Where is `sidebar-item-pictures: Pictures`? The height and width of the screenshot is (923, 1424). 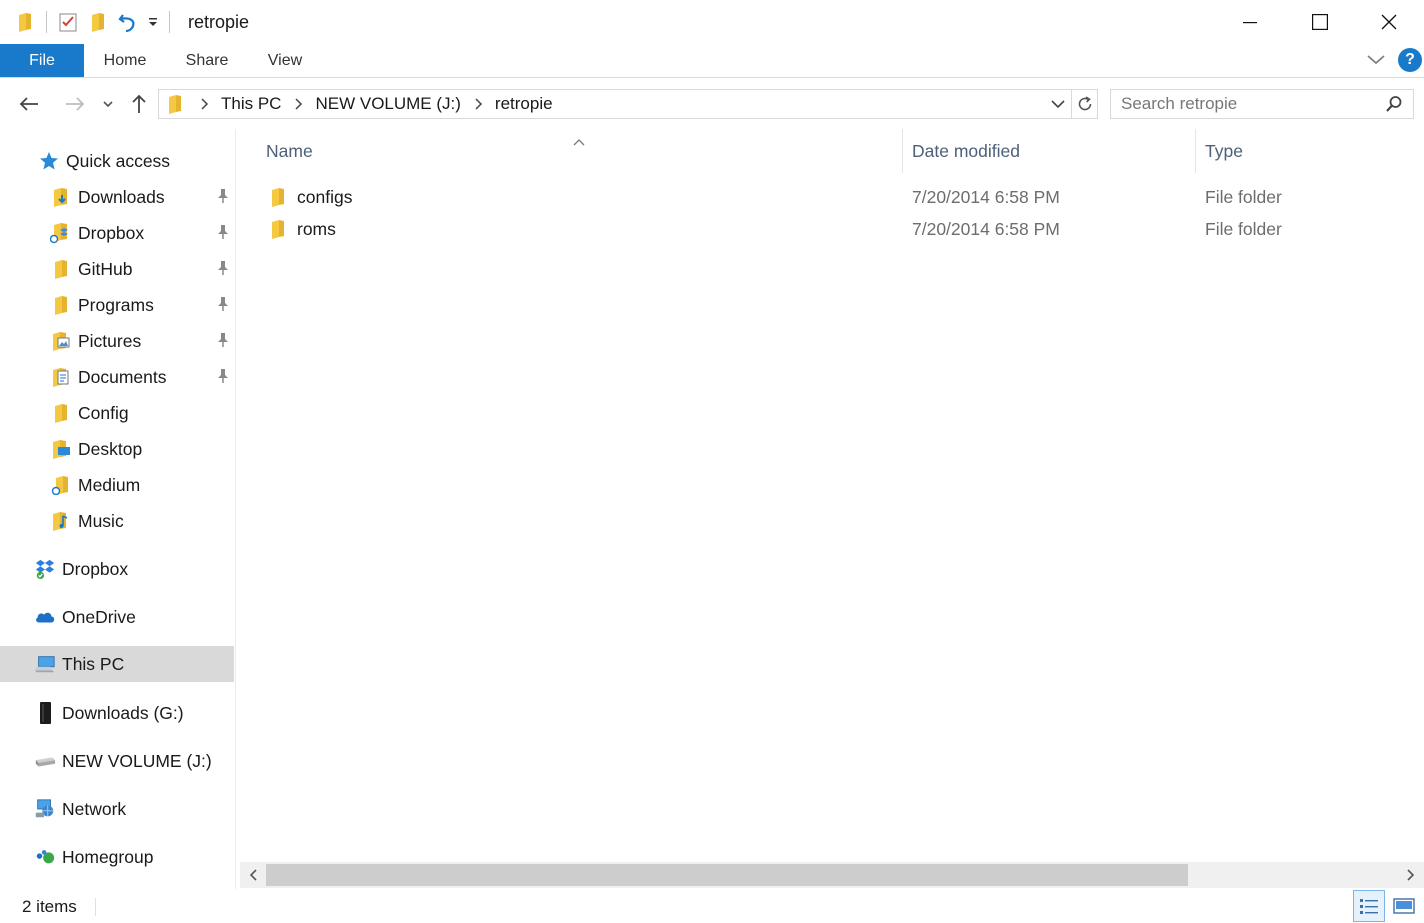 sidebar-item-pictures: Pictures is located at coordinates (117, 341).